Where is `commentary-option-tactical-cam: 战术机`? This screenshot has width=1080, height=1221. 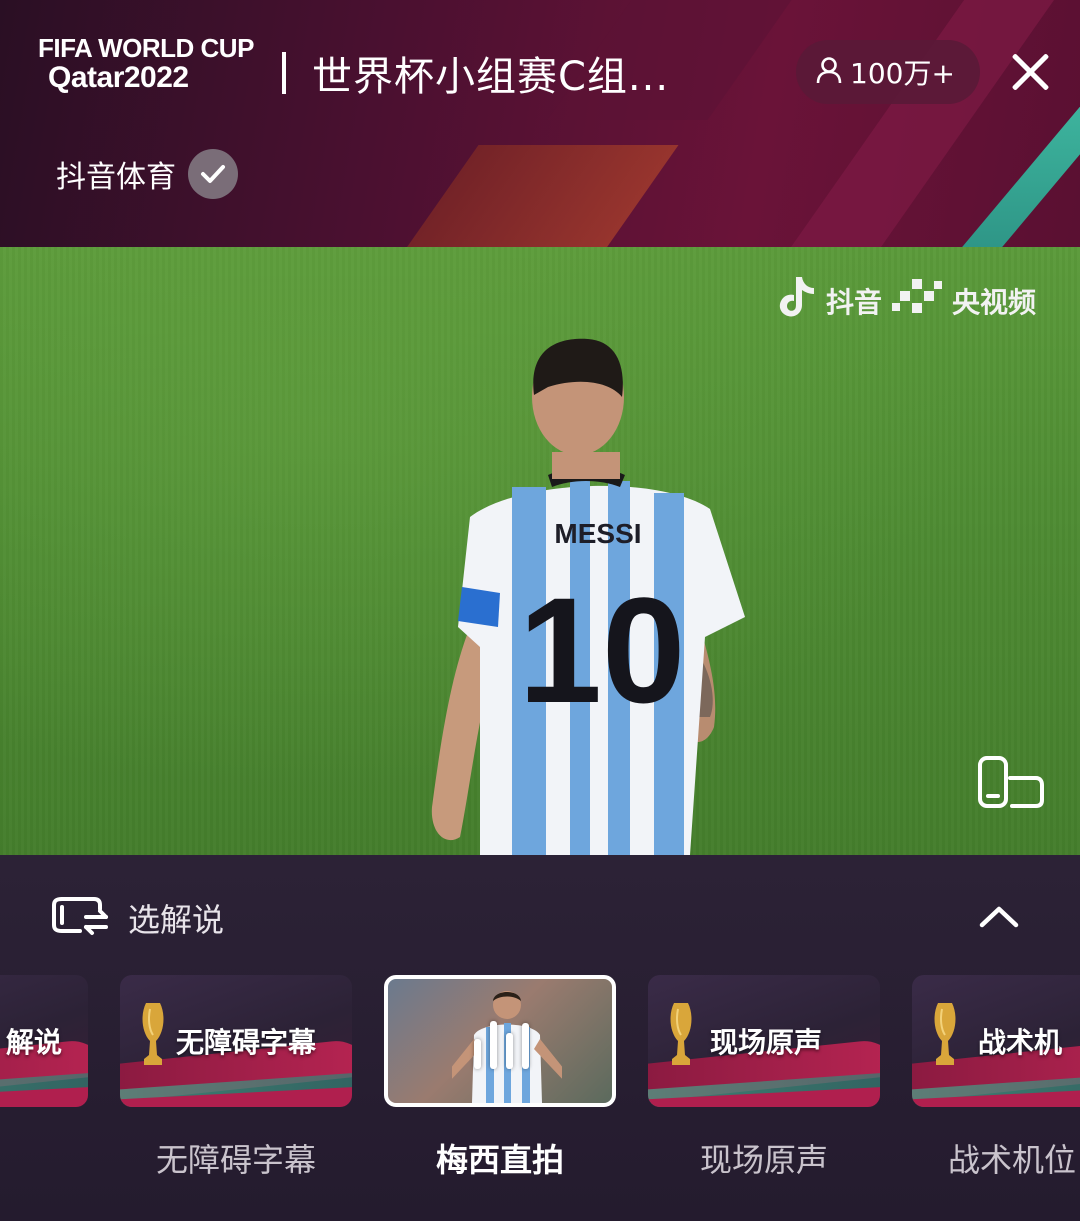 commentary-option-tactical-cam: 战术机 is located at coordinates (996, 1041).